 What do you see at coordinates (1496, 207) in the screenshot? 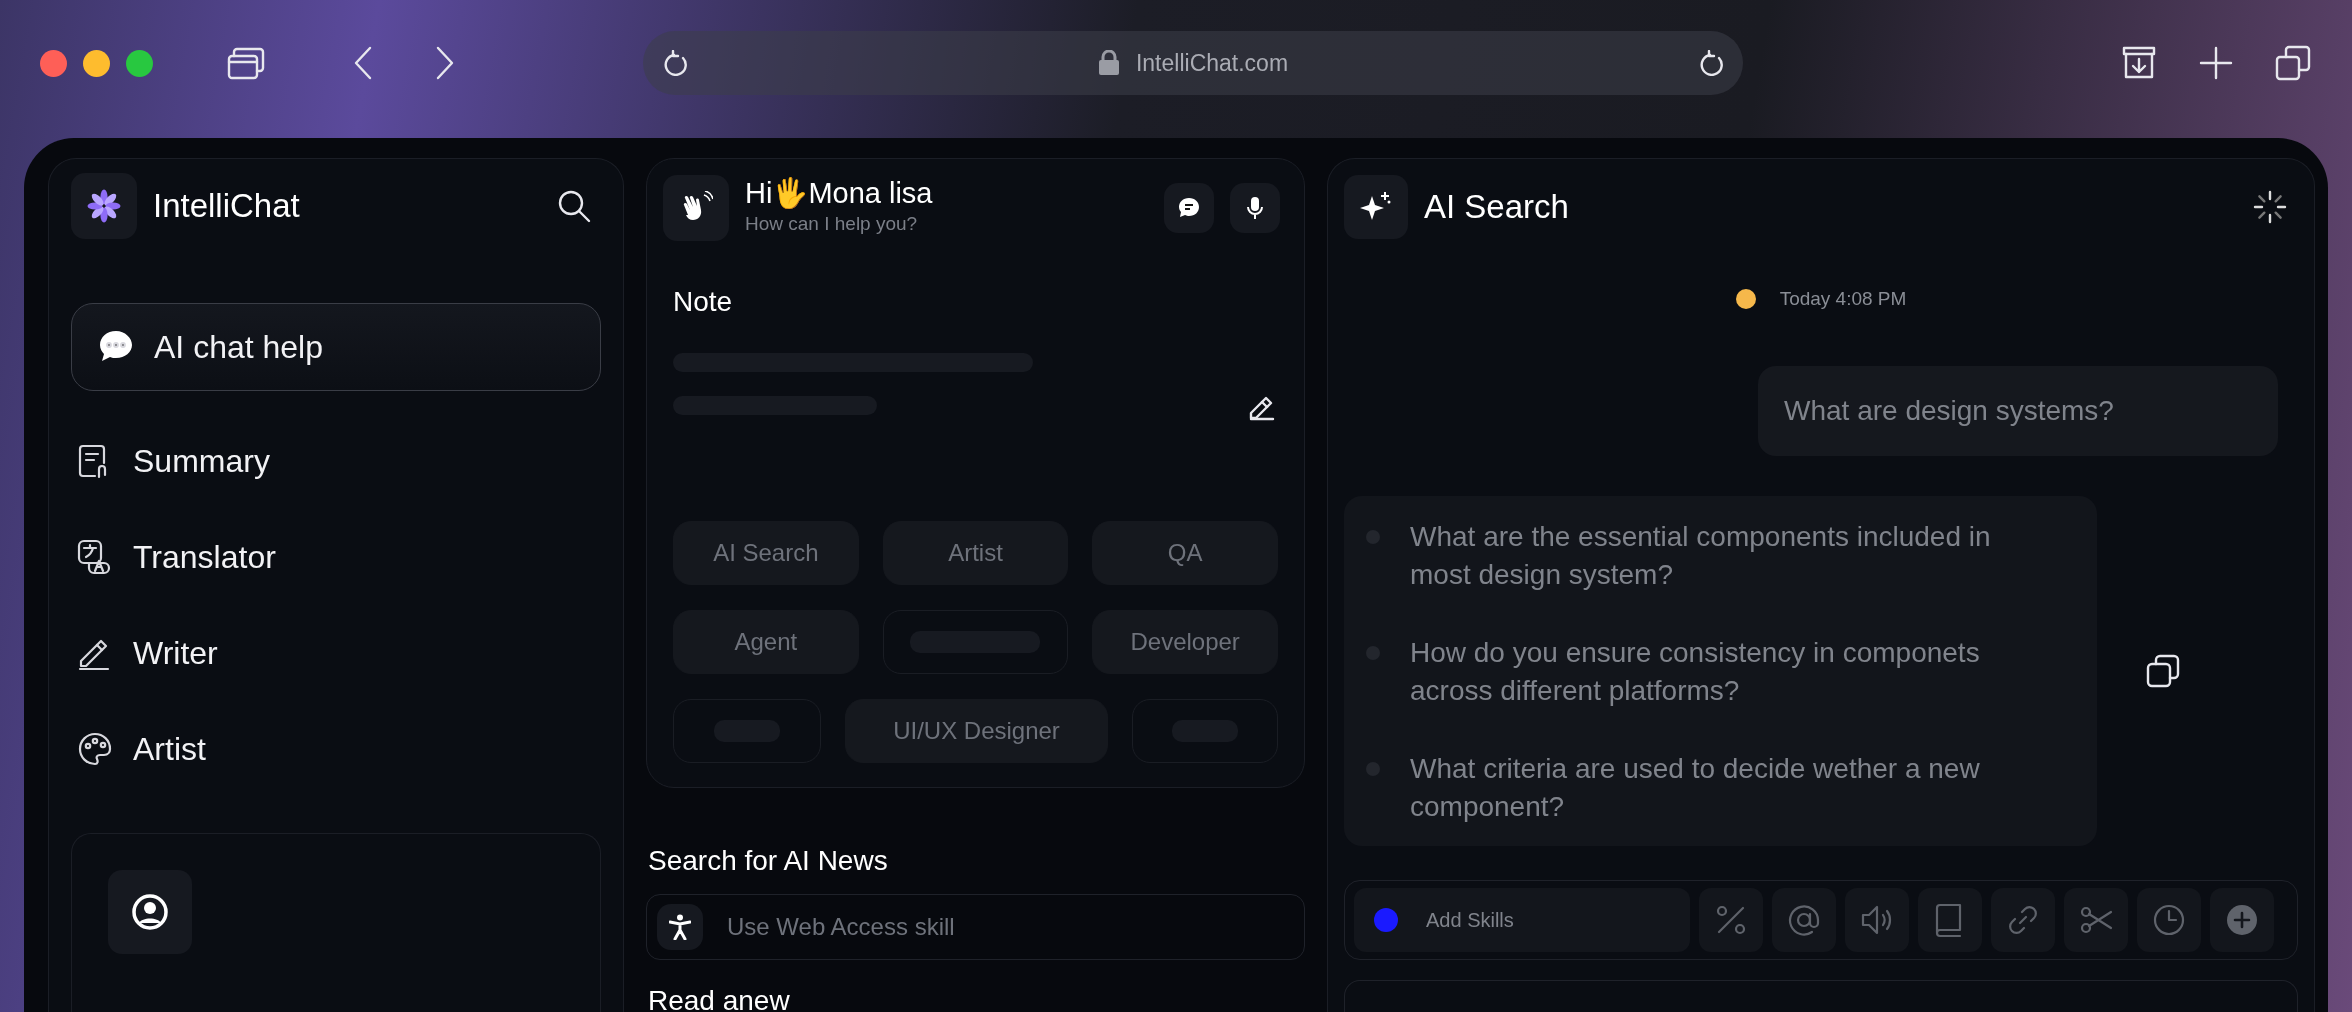
I see `chat-title: AI Search` at bounding box center [1496, 207].